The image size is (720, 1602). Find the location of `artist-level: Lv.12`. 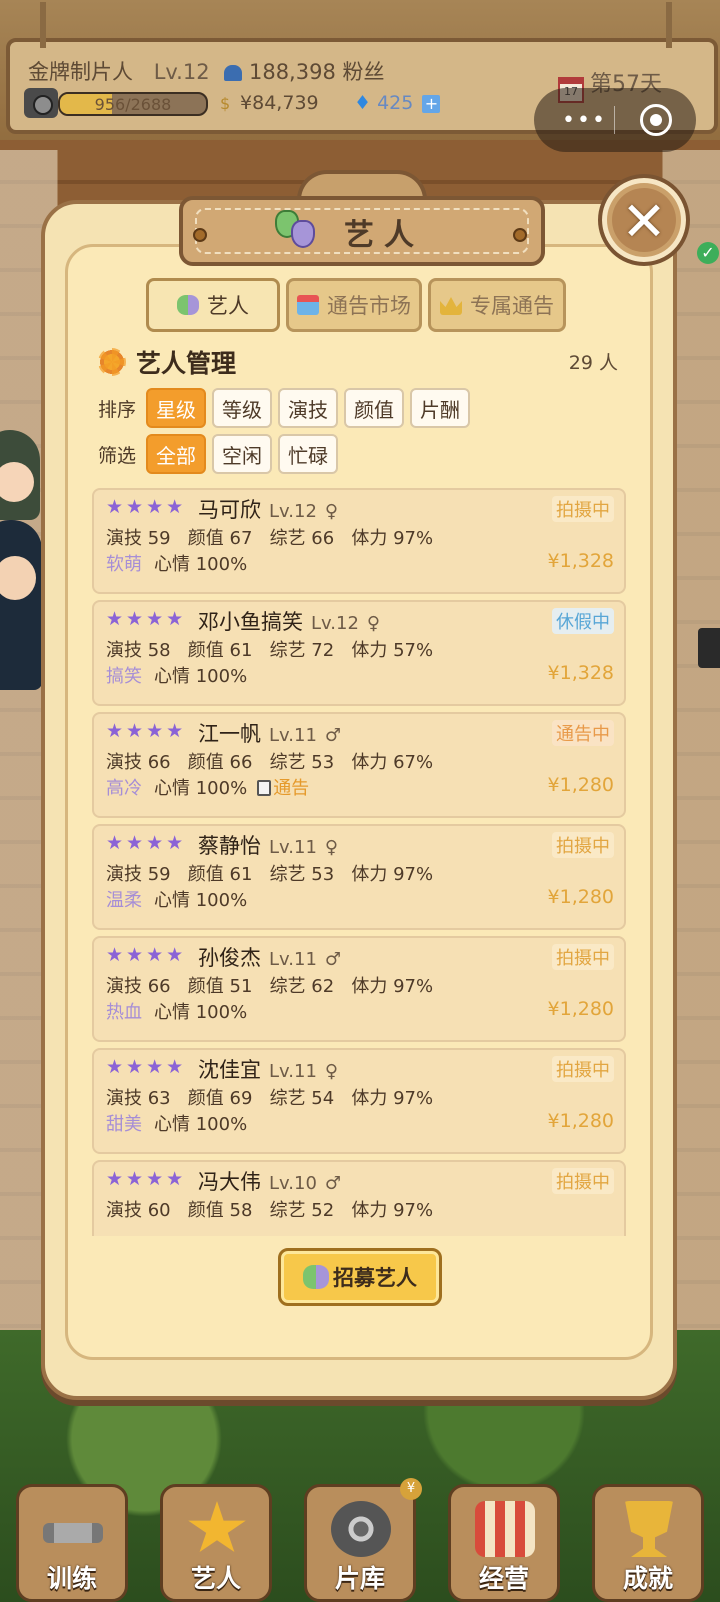

artist-level: Lv.12 is located at coordinates (335, 623).